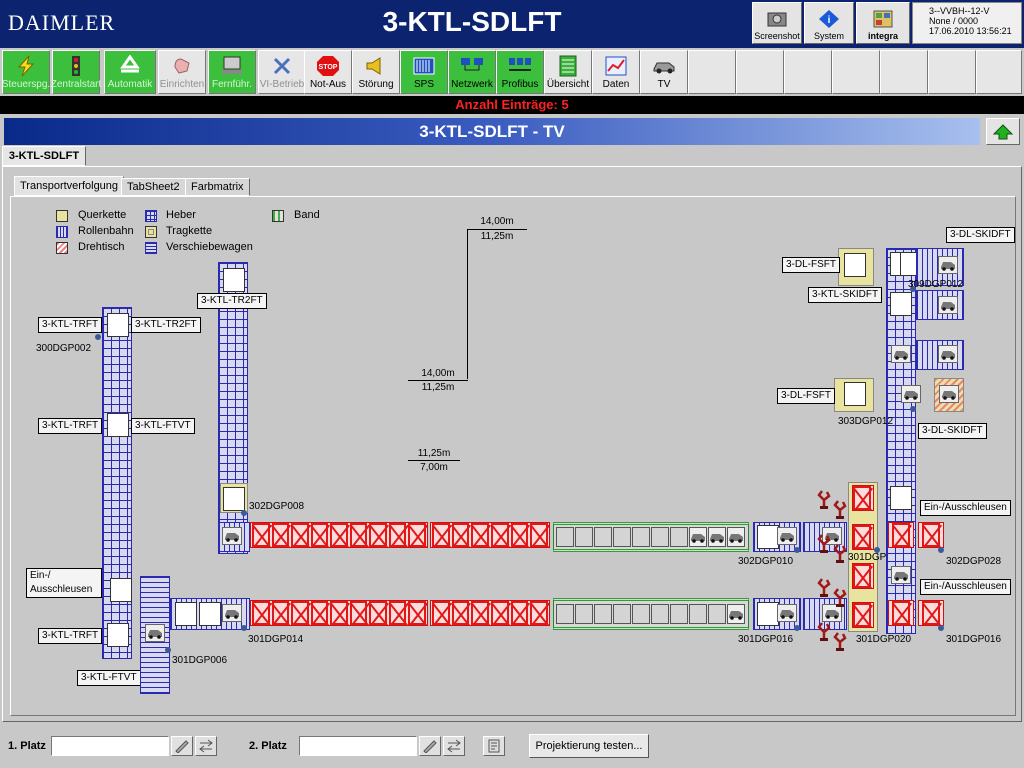 The height and width of the screenshot is (768, 1024). I want to click on zentralstart-button: Zentralstart, so click(76, 72).